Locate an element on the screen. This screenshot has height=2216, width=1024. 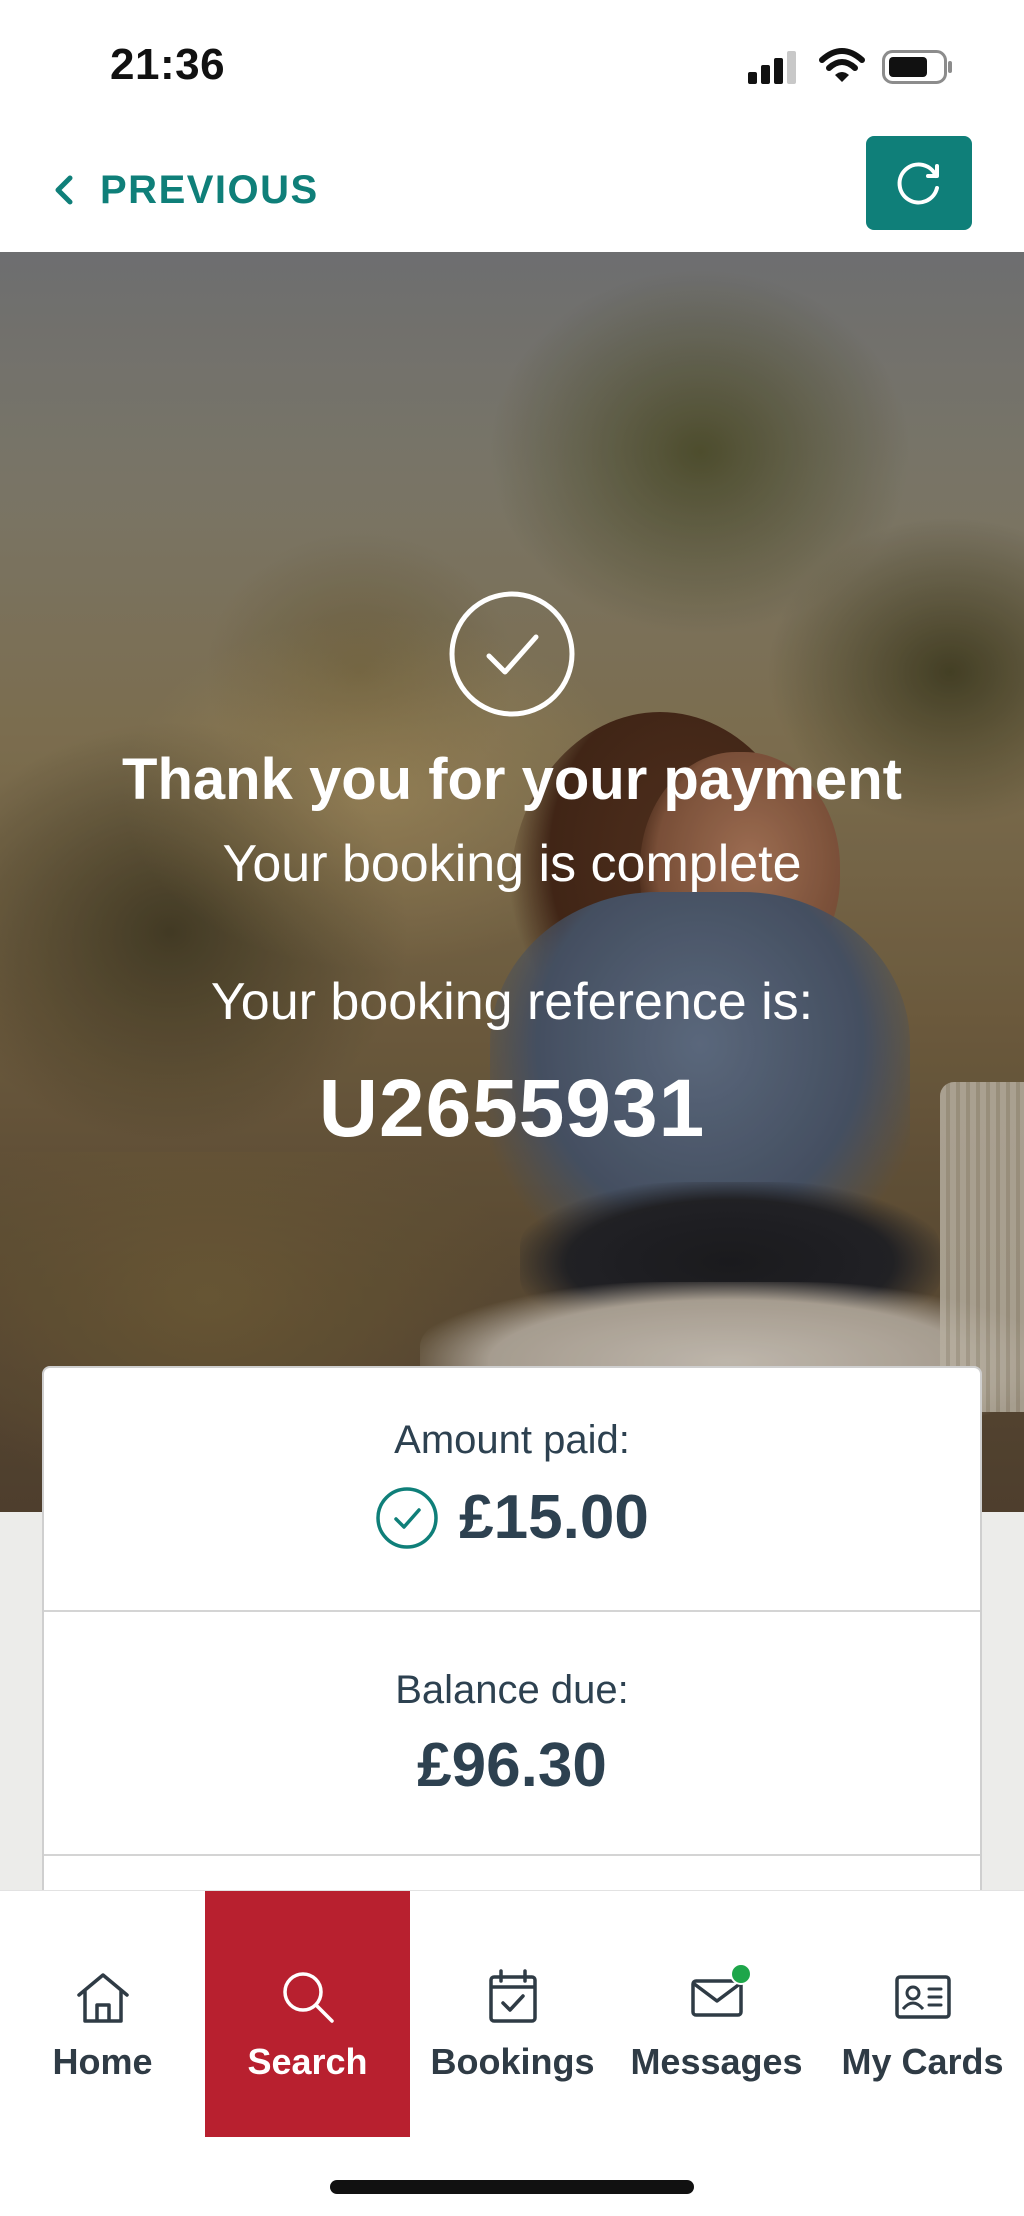
wifi-icon is located at coordinates (842, 65).